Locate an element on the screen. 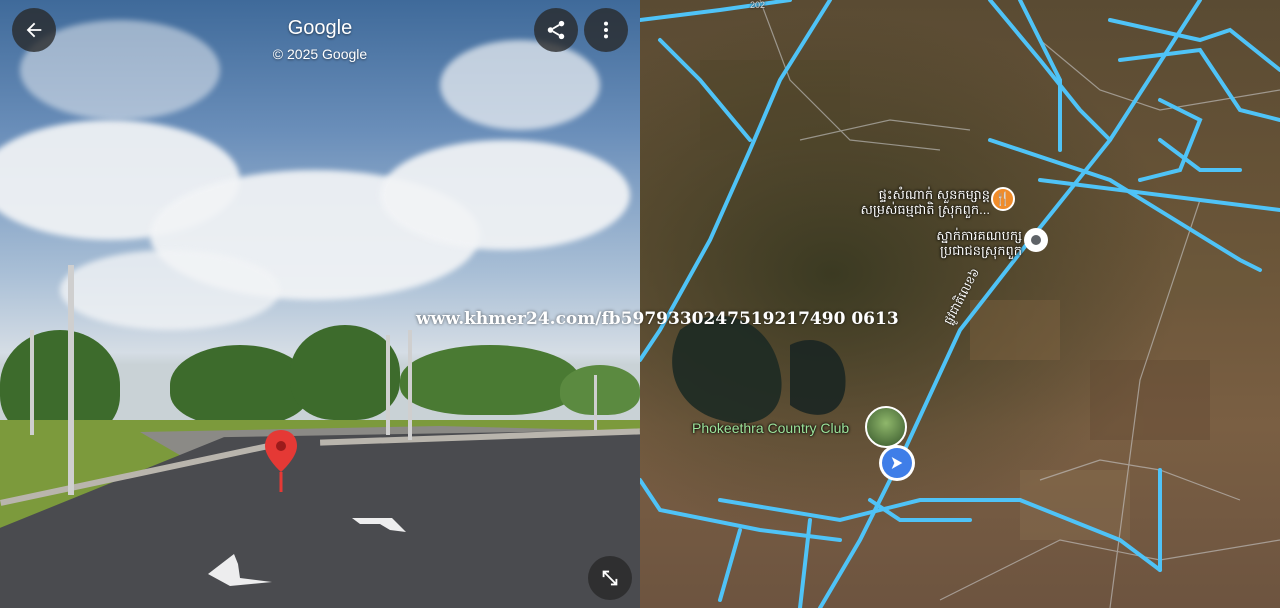 The image size is (1280, 608). move-forward-chevron is located at coordinates (380, 525).